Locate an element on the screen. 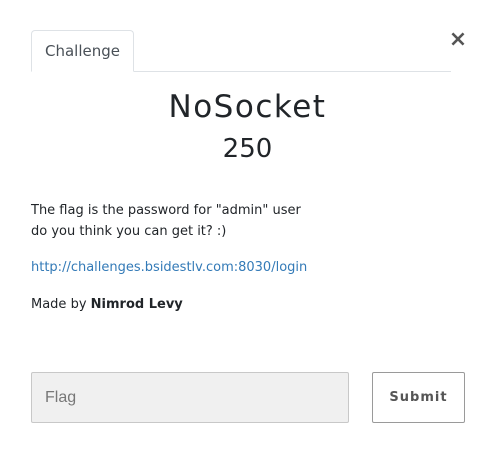 The height and width of the screenshot is (472, 495). author-name: Nimrod Levy is located at coordinates (136, 304).